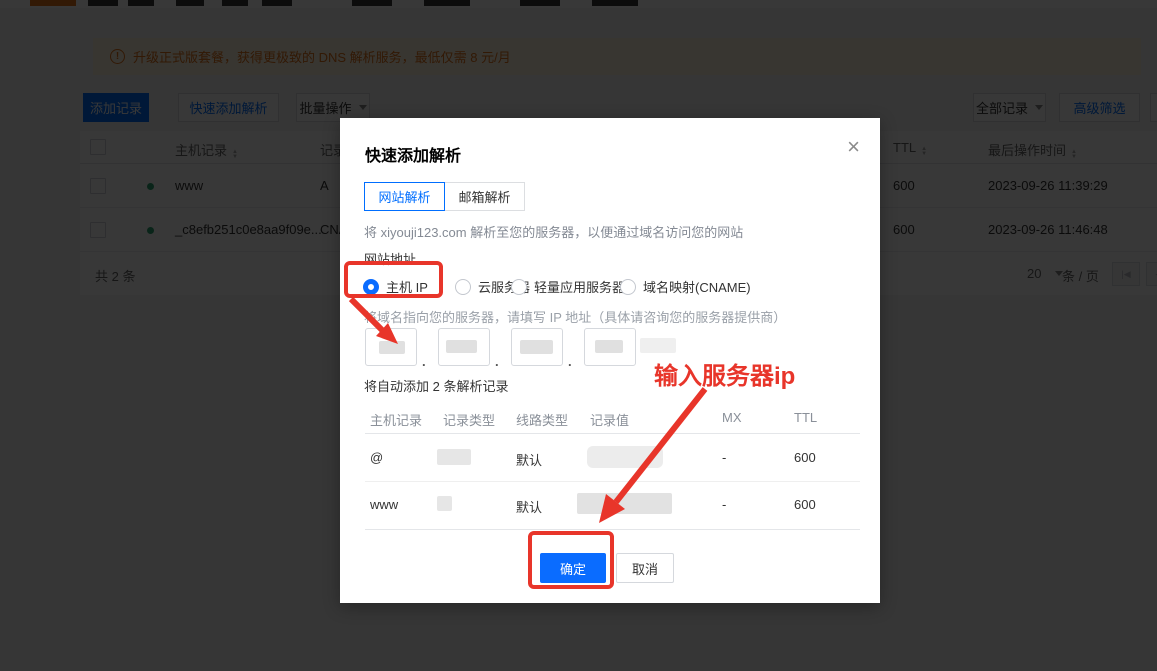 The image size is (1157, 671). What do you see at coordinates (393, 279) in the screenshot?
I see `annotation-box-host-ip` at bounding box center [393, 279].